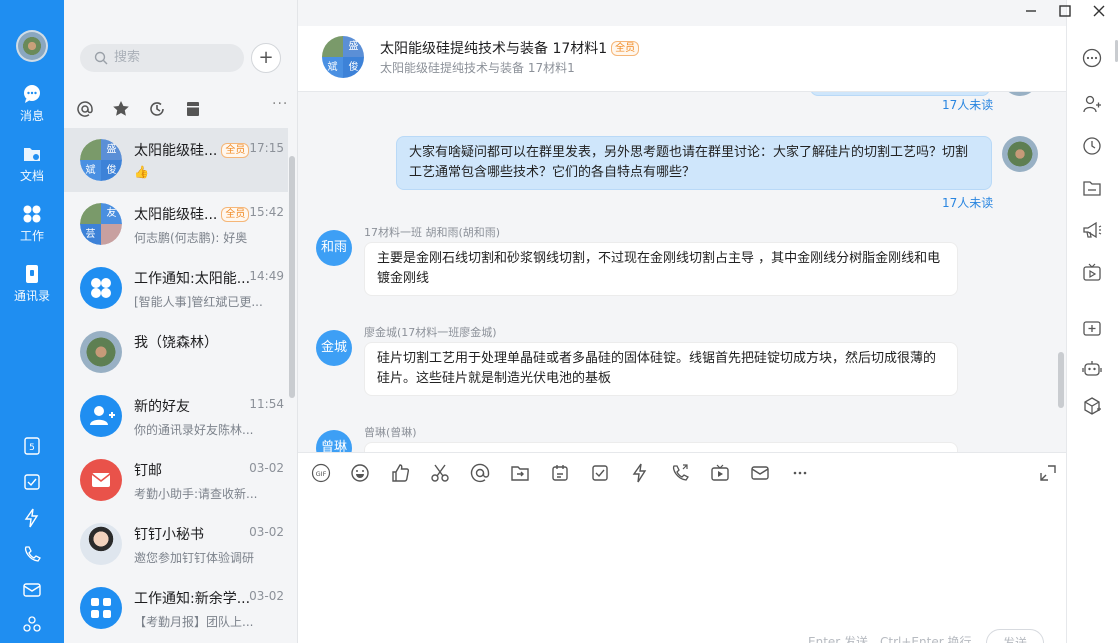  Describe the element at coordinates (101, 352) in the screenshot. I see `plant-photo` at that location.